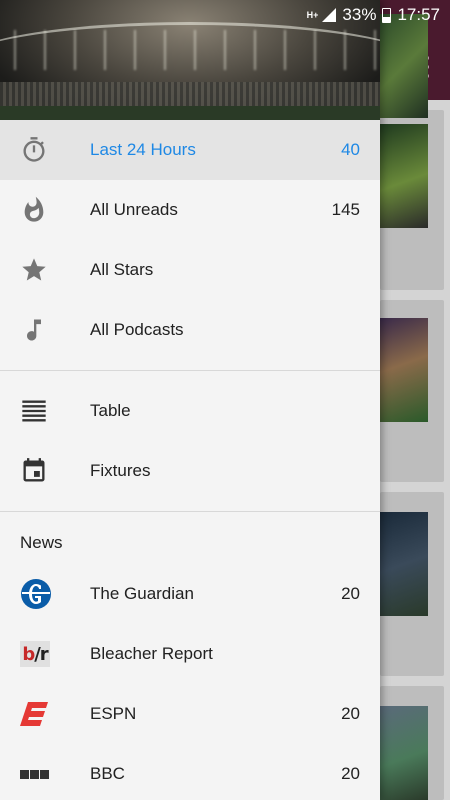 Image resolution: width=450 pixels, height=800 pixels. Describe the element at coordinates (34, 209) in the screenshot. I see `flame-icon` at that location.